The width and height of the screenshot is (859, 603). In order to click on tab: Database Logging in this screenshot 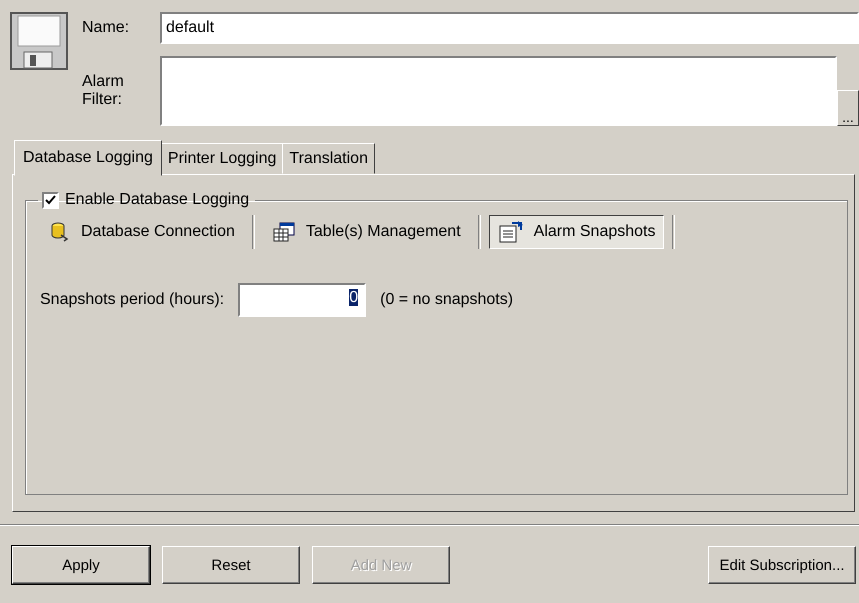, I will do `click(88, 158)`.